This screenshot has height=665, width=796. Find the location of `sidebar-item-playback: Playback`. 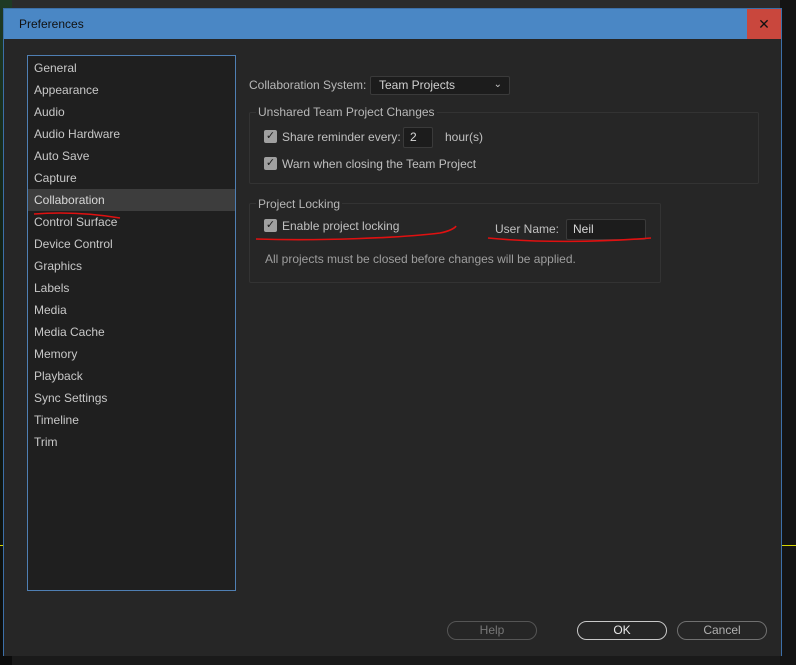

sidebar-item-playback: Playback is located at coordinates (131, 376).